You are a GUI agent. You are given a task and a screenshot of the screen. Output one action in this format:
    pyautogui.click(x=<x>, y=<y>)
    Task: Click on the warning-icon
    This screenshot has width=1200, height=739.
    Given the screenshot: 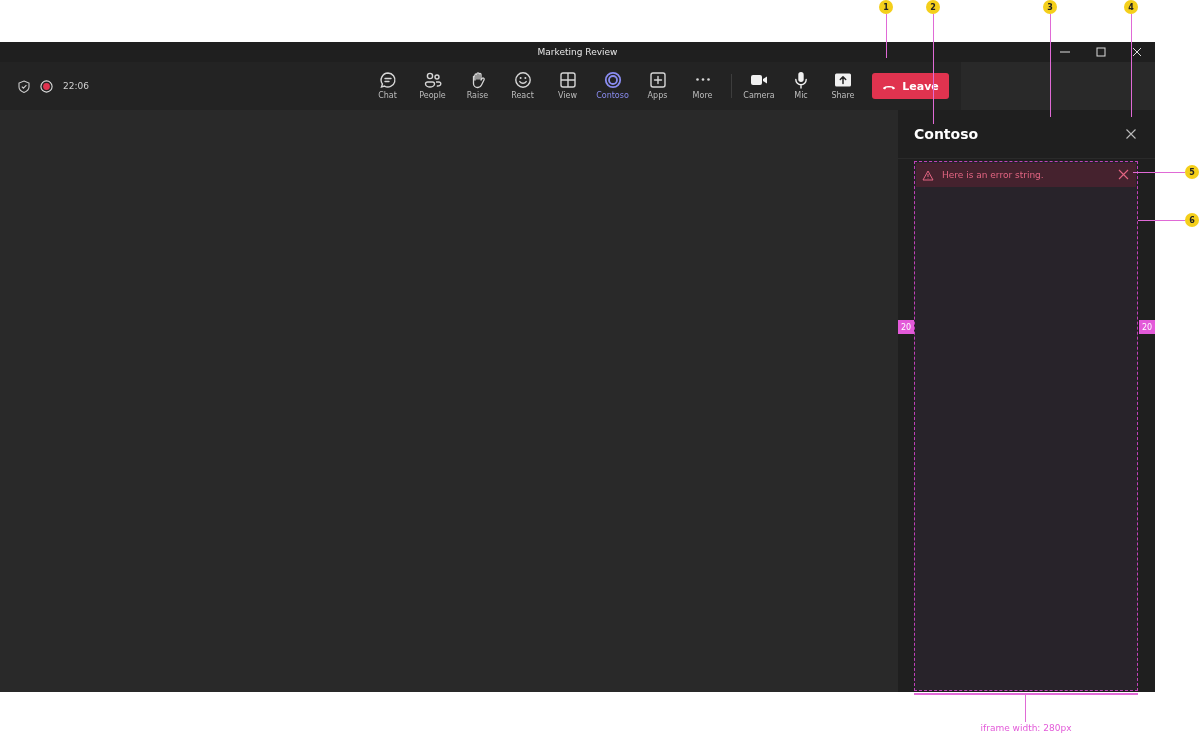 What is the action you would take?
    pyautogui.click(x=928, y=175)
    